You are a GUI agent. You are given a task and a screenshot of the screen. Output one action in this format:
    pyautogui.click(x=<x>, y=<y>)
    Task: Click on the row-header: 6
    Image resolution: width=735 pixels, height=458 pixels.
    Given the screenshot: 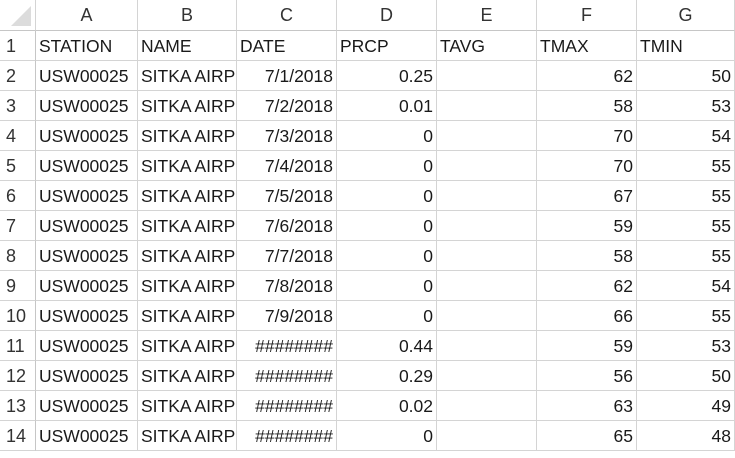 What is the action you would take?
    pyautogui.click(x=18, y=196)
    